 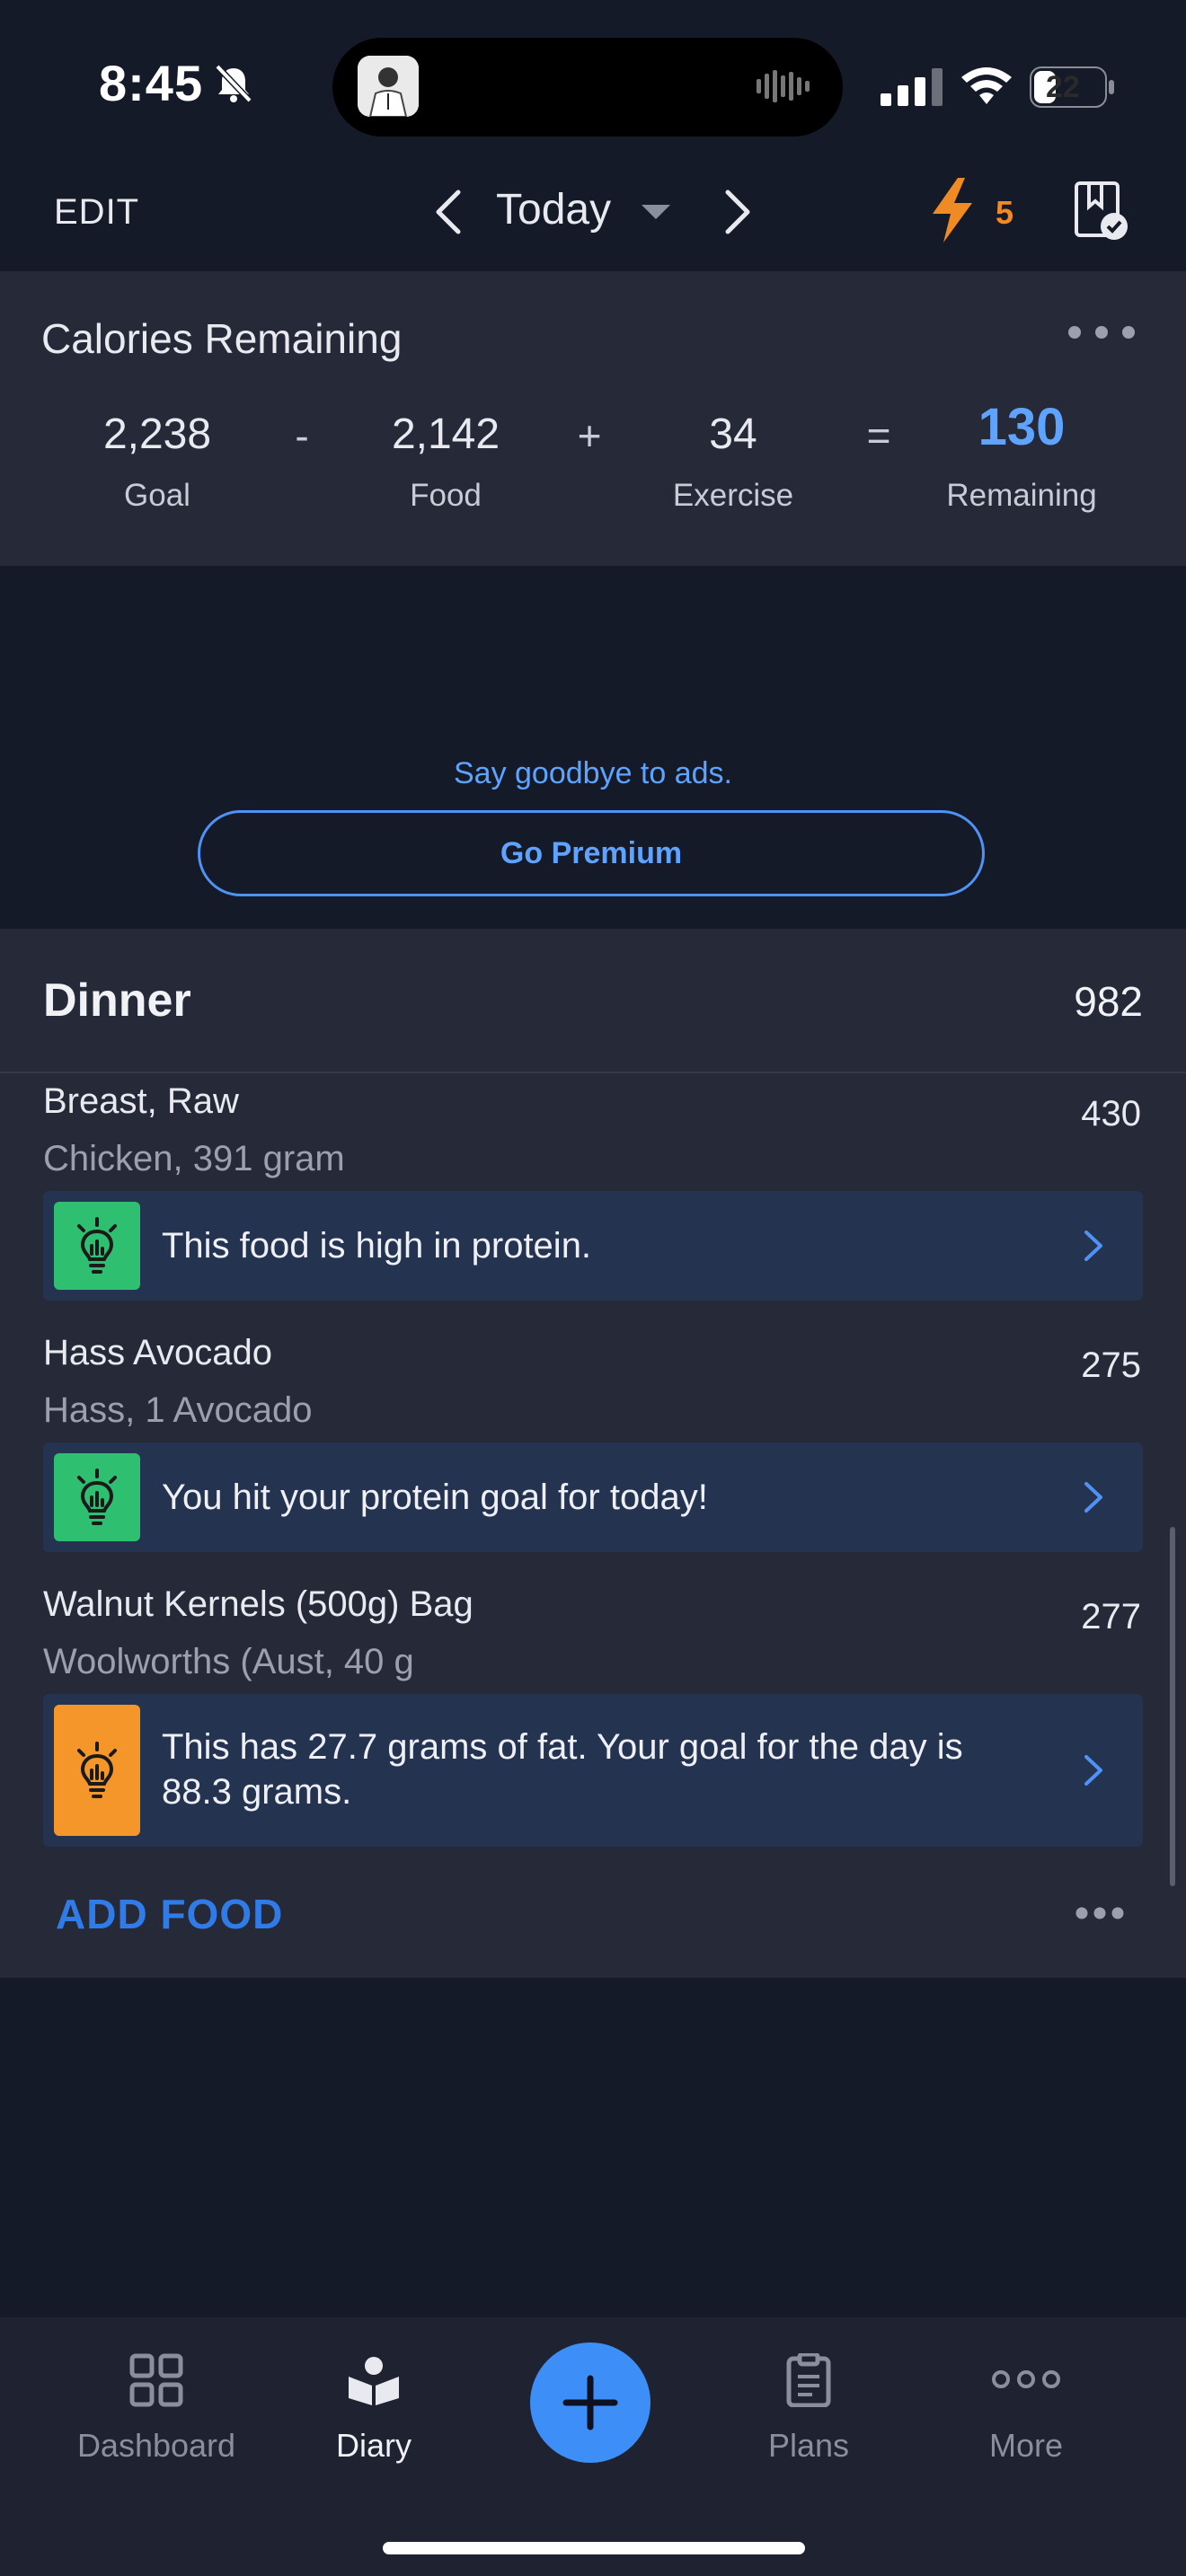 What do you see at coordinates (302, 435) in the screenshot?
I see `minus-operator: -` at bounding box center [302, 435].